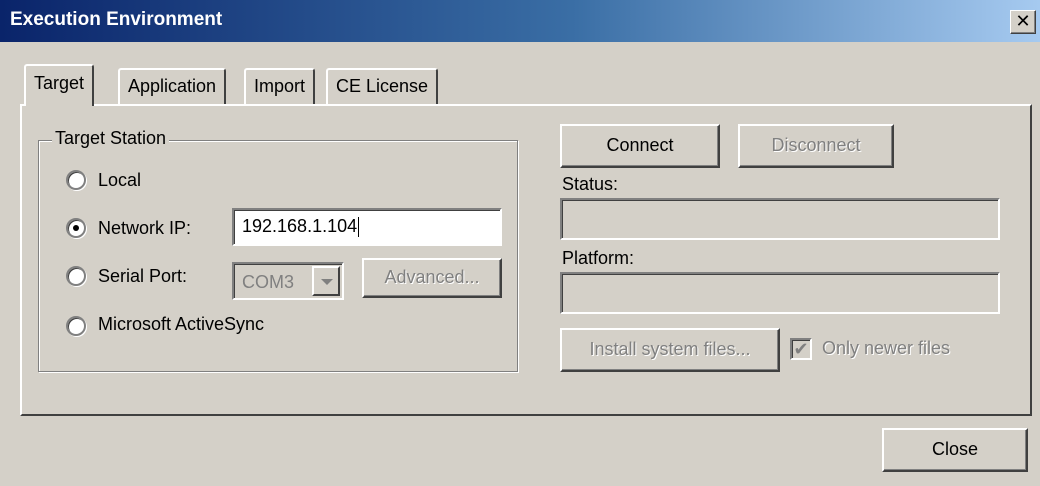 This screenshot has height=486, width=1040. I want to click on tab-target-label: Target, so click(59, 83).